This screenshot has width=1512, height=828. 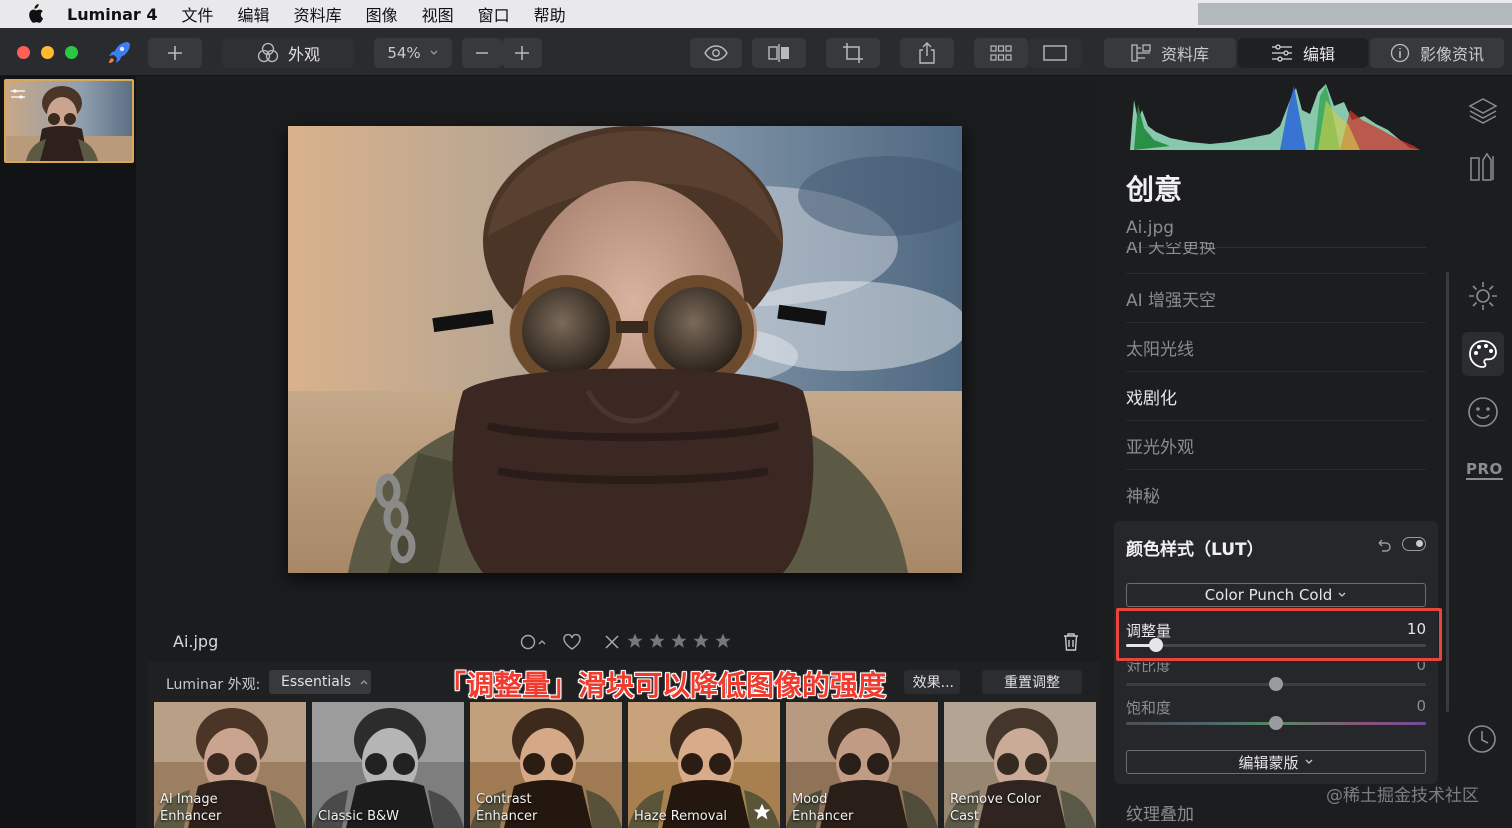 I want to click on tool-row-matte-look: 亚光外观, so click(x=1276, y=445).